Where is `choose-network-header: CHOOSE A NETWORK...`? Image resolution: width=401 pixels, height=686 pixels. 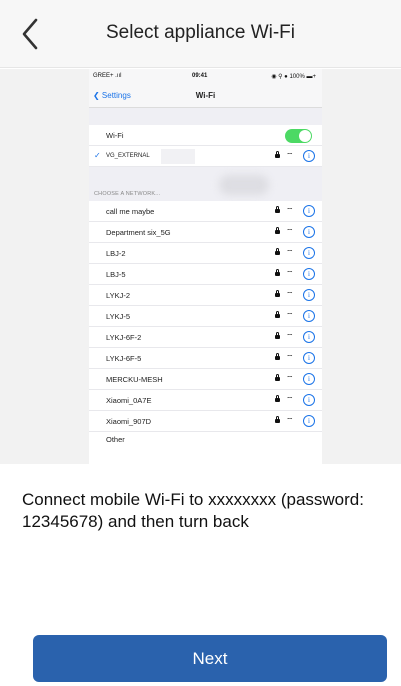 choose-network-header: CHOOSE A NETWORK... is located at coordinates (205, 184).